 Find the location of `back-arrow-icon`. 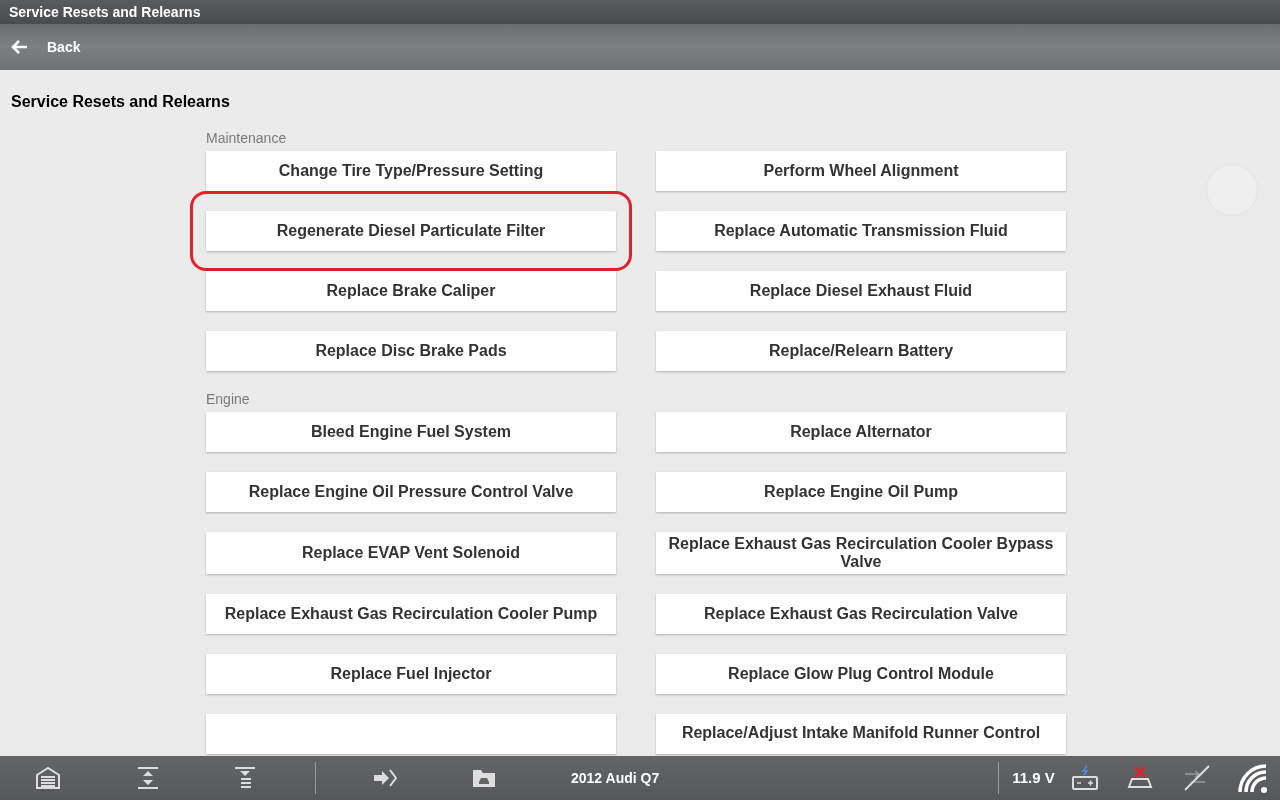

back-arrow-icon is located at coordinates (19, 47).